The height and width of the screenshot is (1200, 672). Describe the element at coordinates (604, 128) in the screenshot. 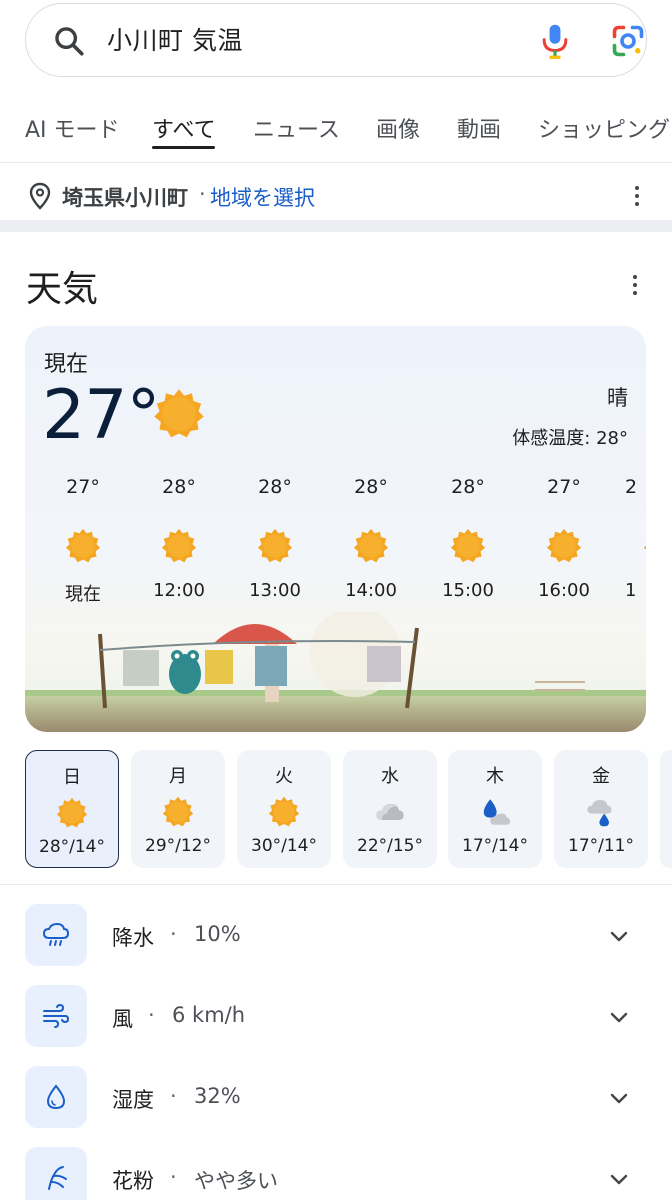

I see `tab-shopping: ショッピング` at that location.